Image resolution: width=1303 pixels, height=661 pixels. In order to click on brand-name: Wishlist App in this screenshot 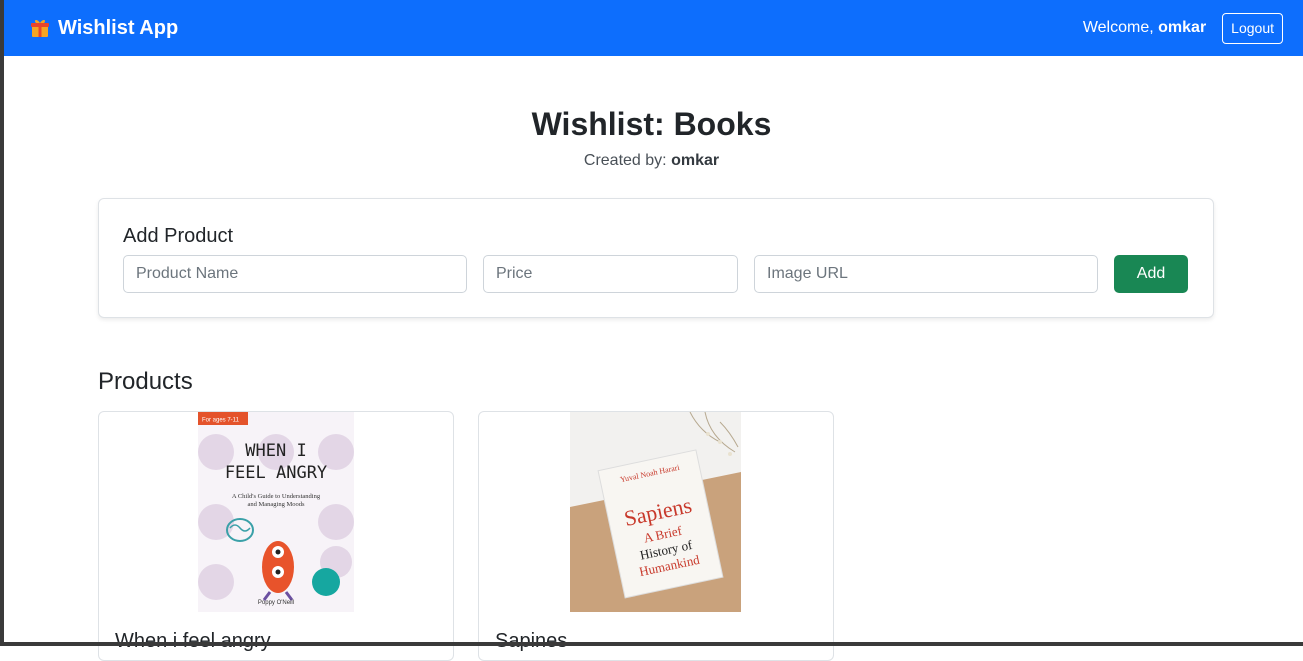, I will do `click(118, 27)`.